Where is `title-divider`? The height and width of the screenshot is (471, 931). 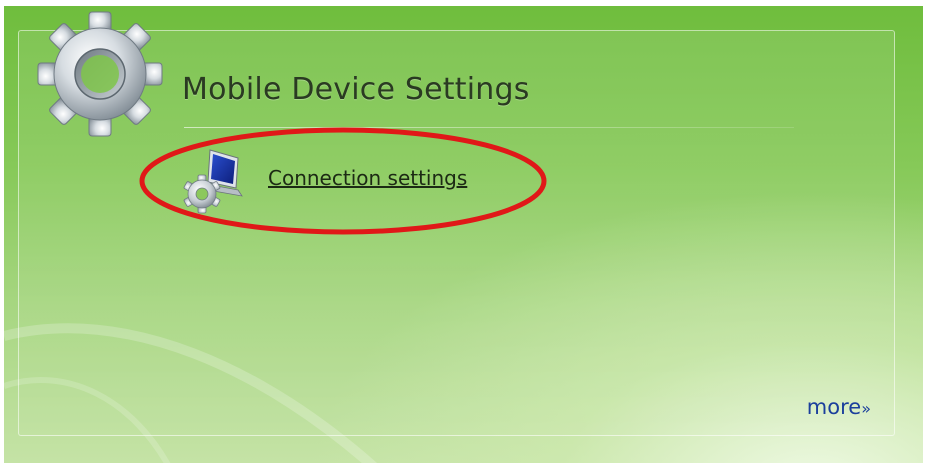
title-divider is located at coordinates (489, 127).